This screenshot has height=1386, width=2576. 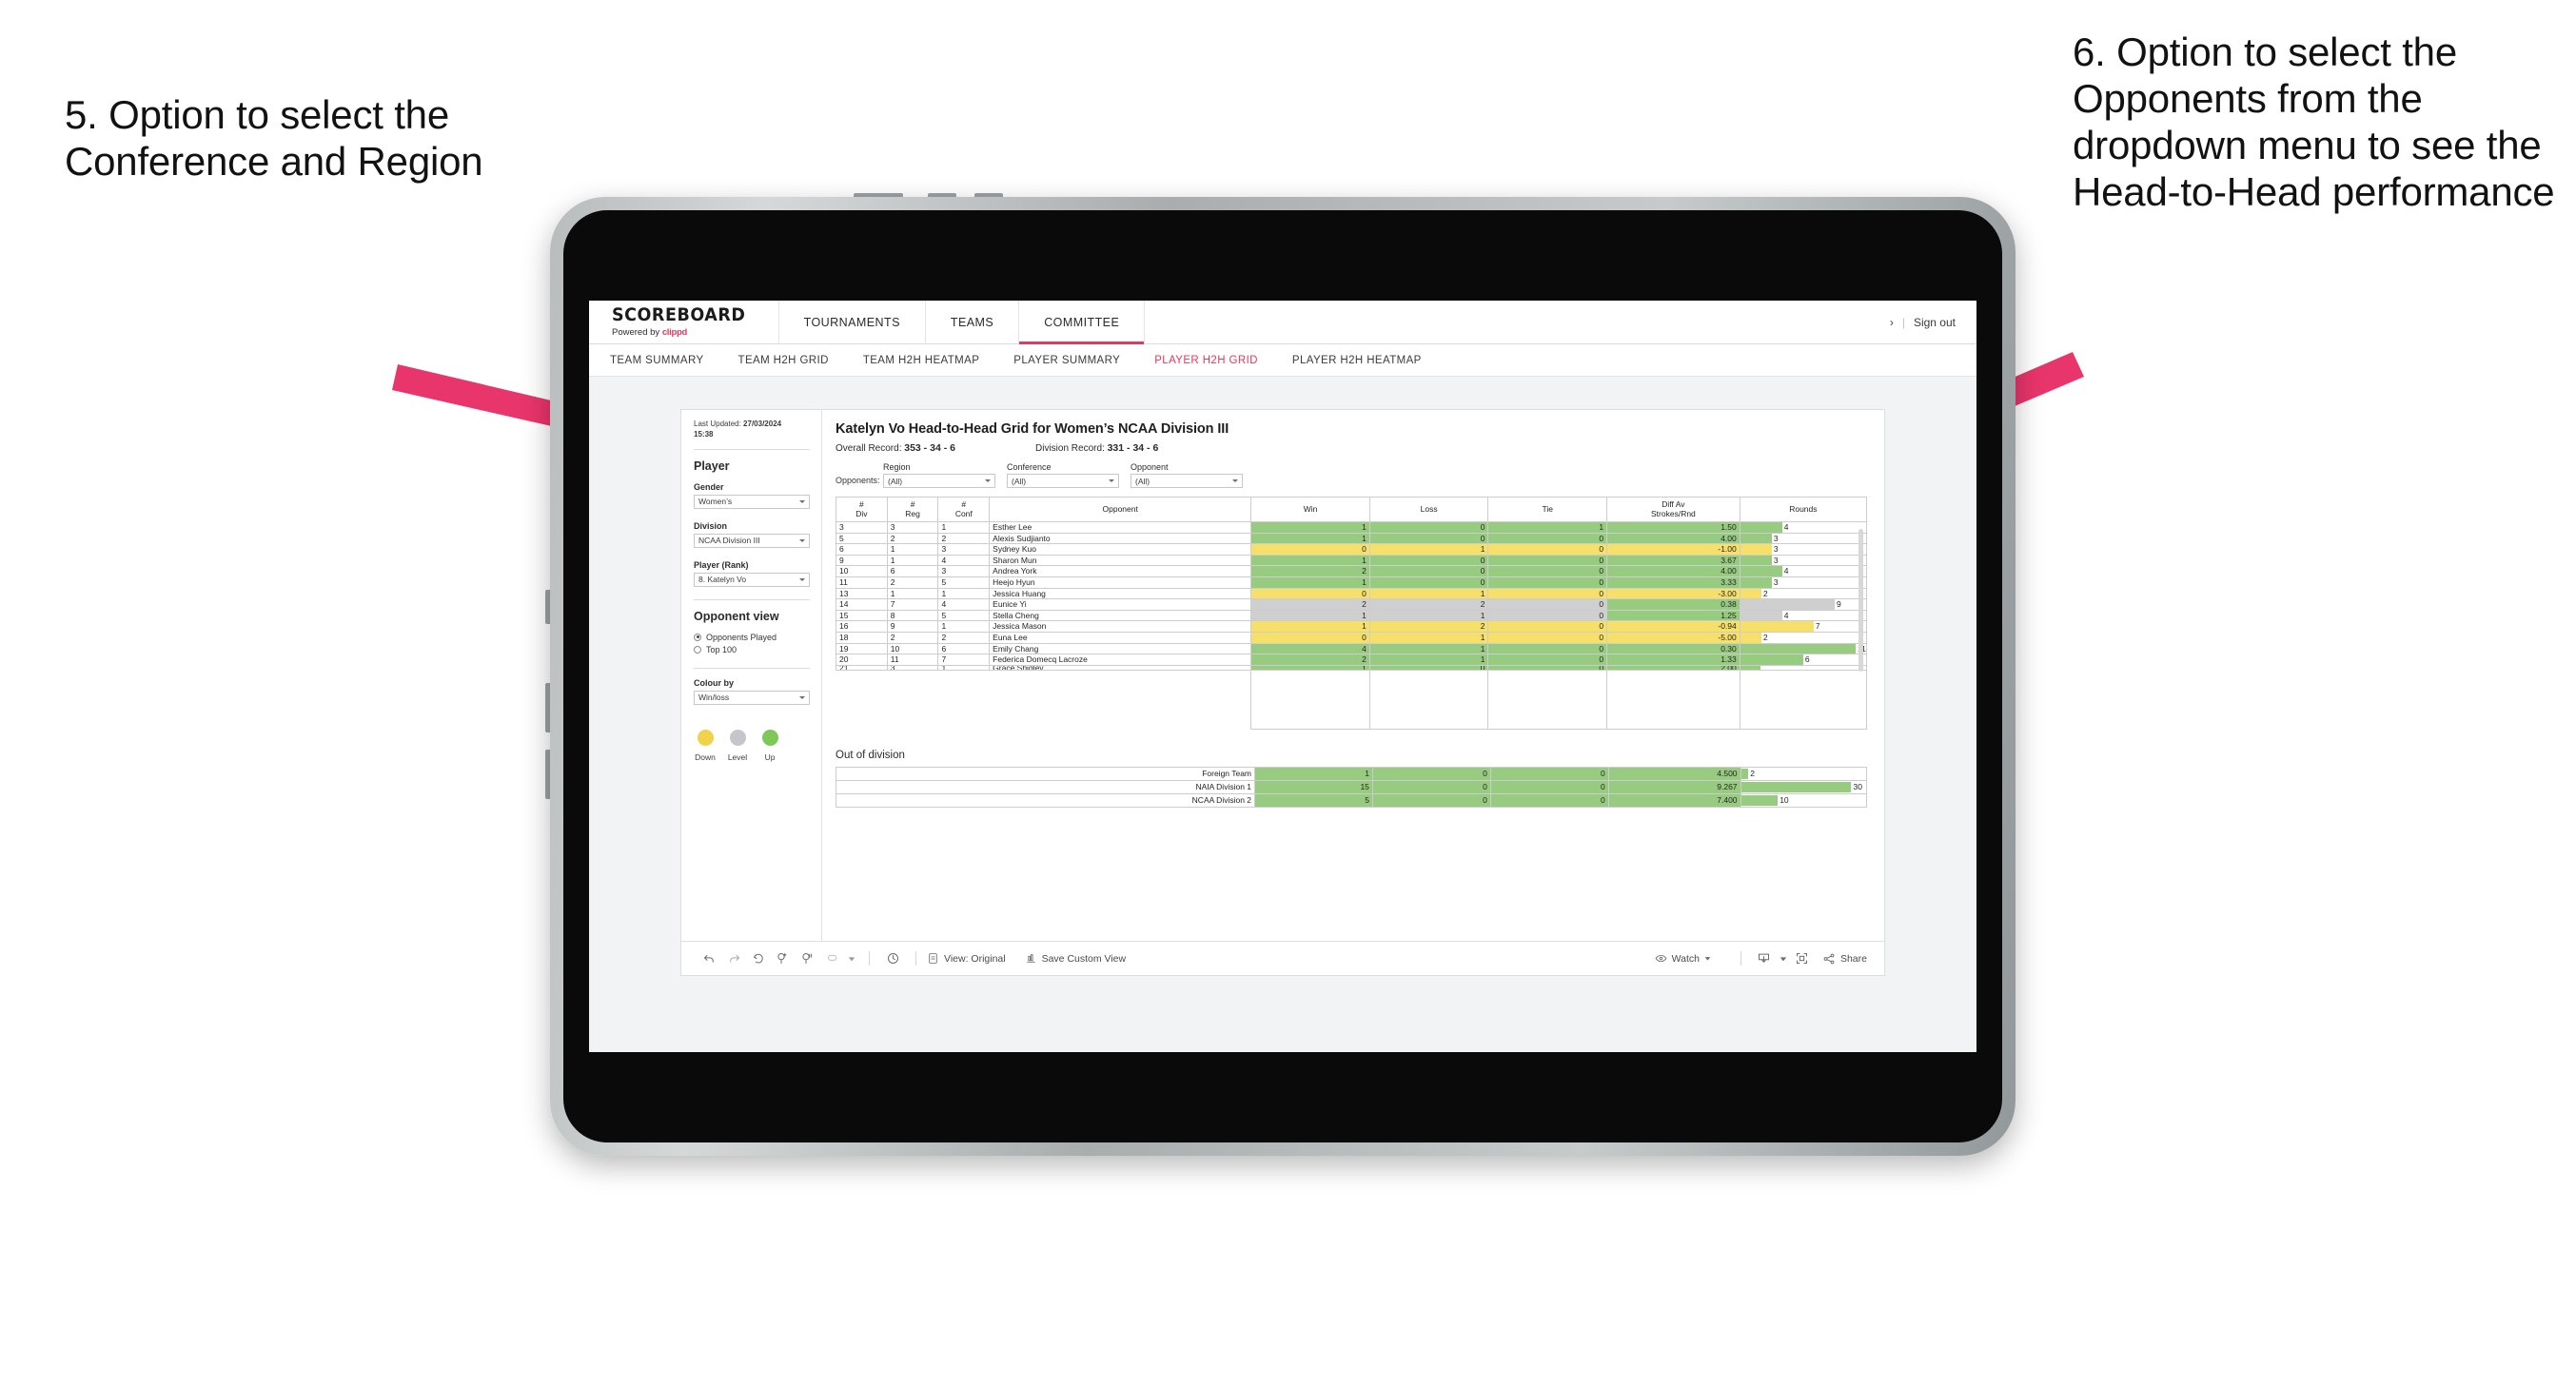 What do you see at coordinates (1673, 571) in the screenshot?
I see `cell-diff: 4.00` at bounding box center [1673, 571].